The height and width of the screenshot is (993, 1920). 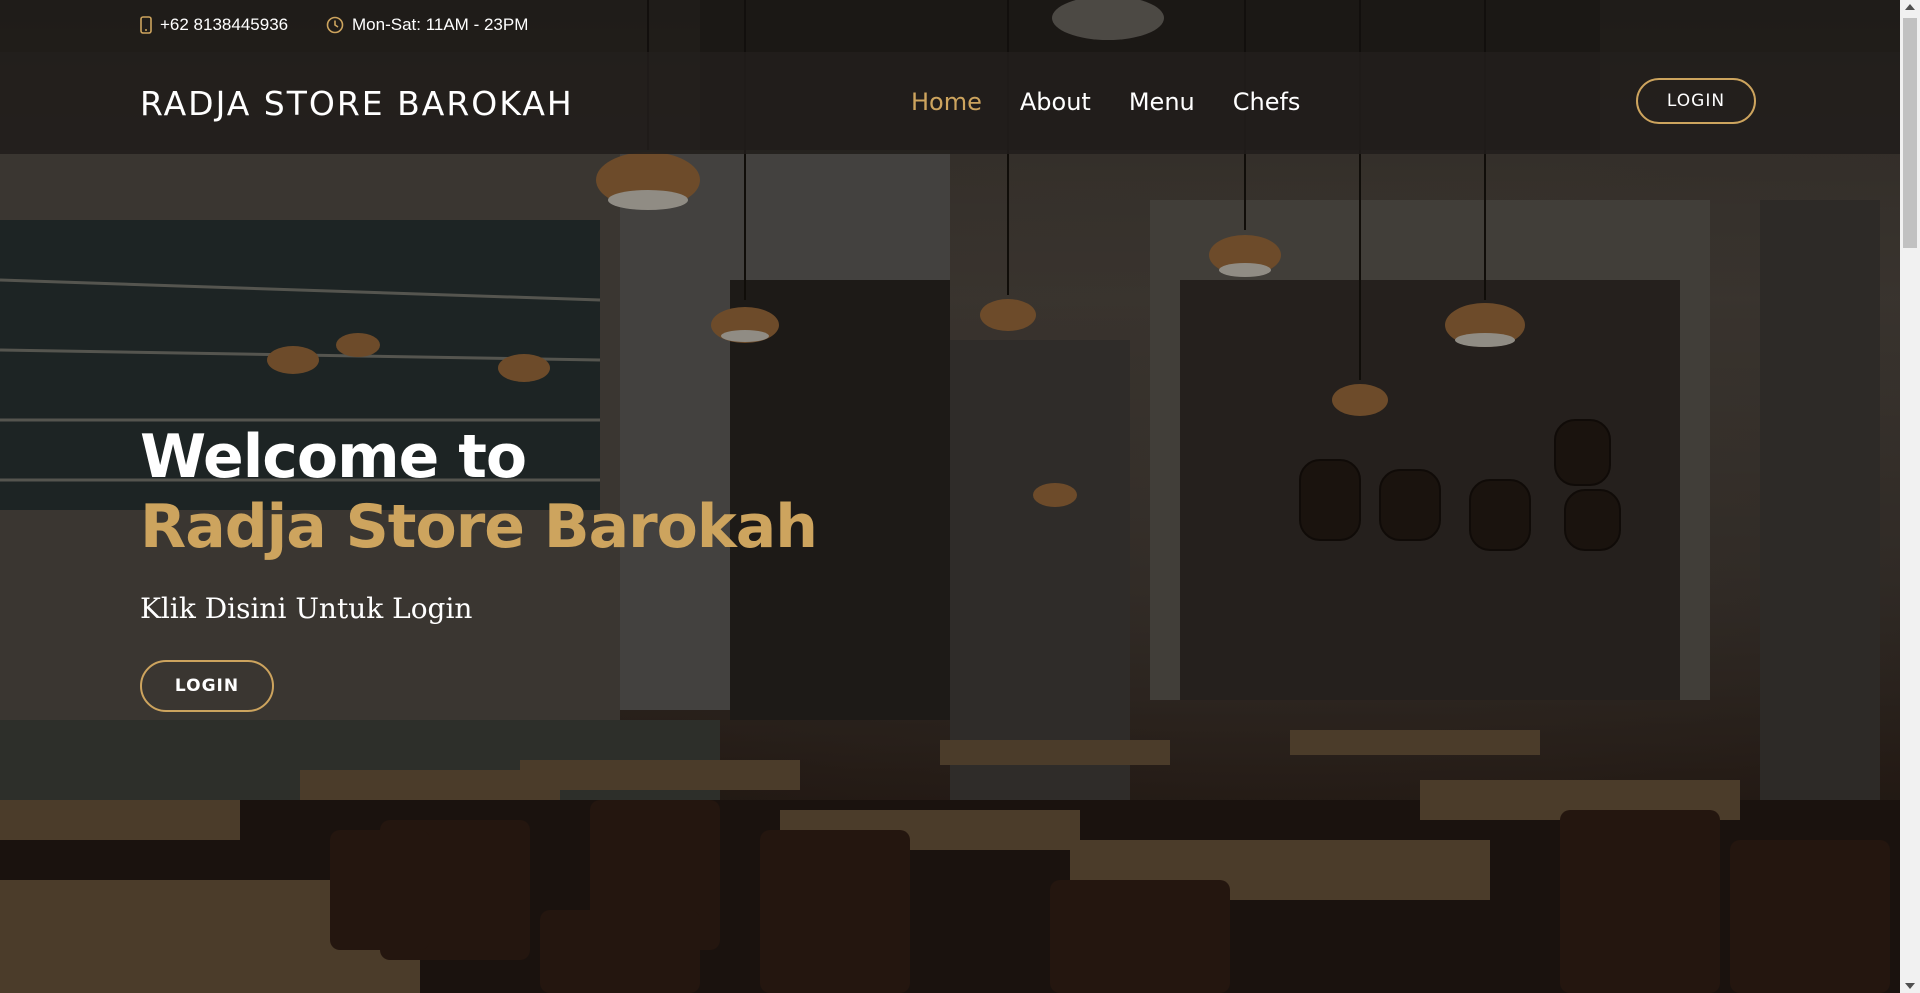 I want to click on phone-number: +62 8138445936, so click(x=224, y=24).